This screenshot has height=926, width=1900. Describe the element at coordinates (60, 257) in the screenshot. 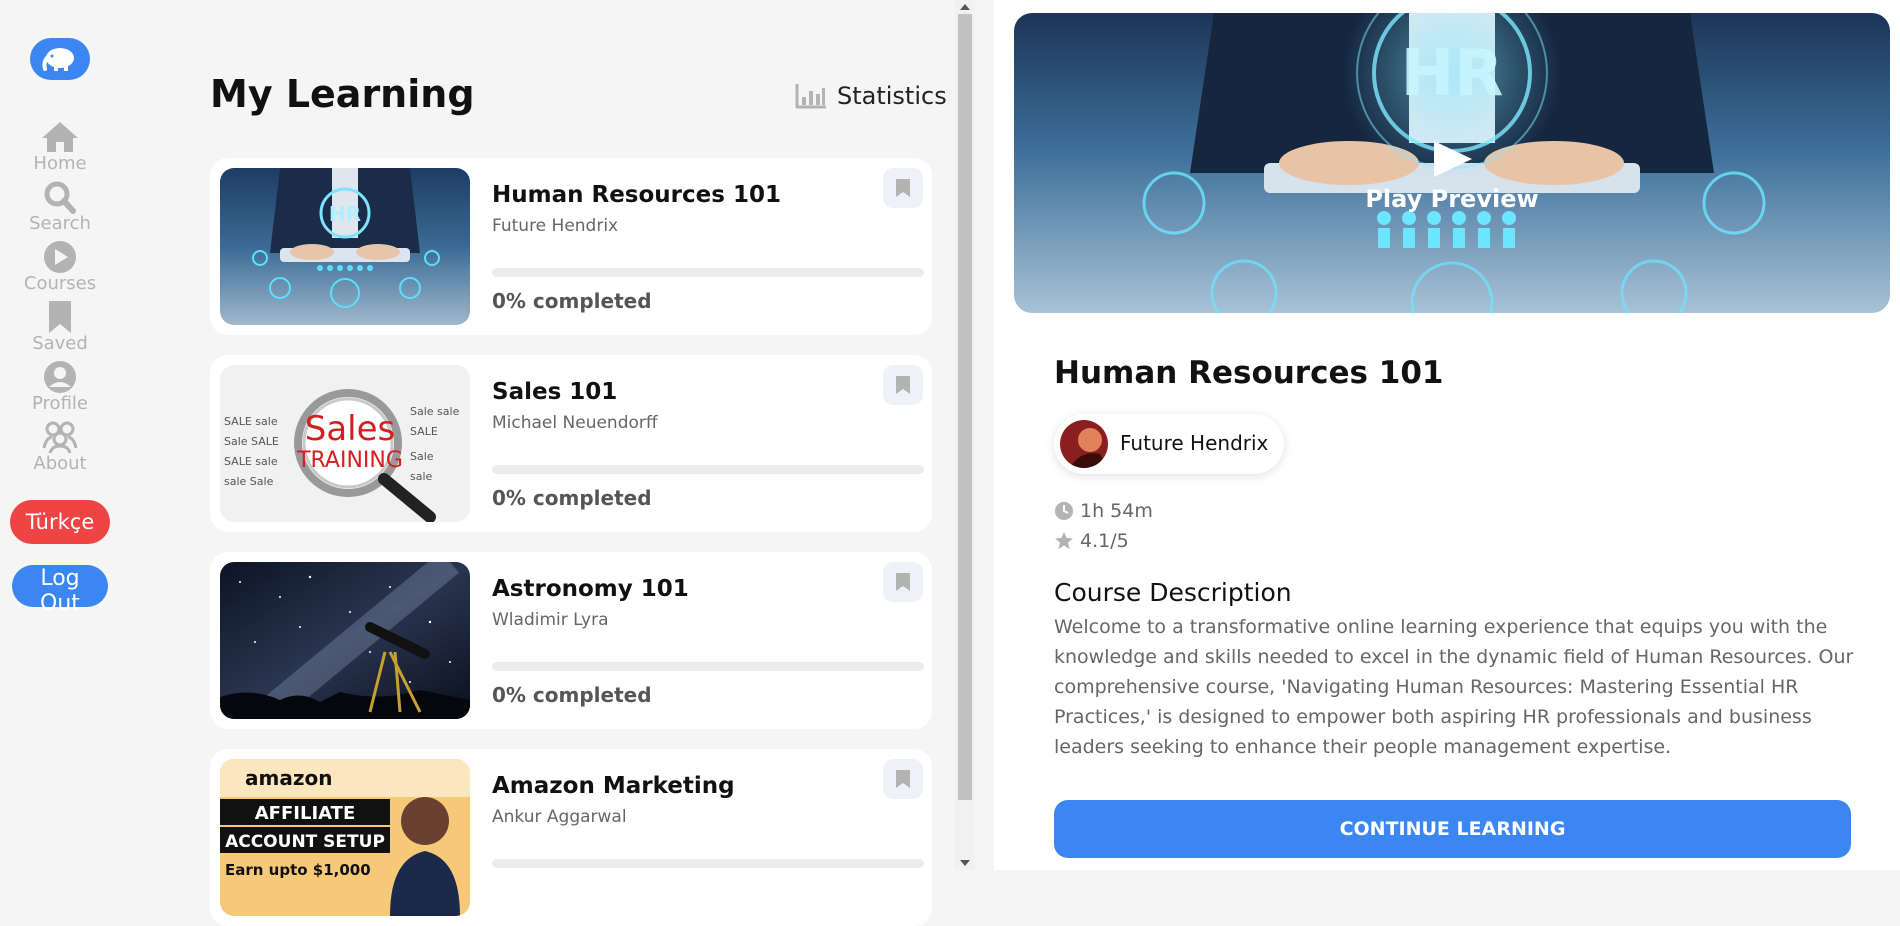

I see `play-circle-icon` at that location.